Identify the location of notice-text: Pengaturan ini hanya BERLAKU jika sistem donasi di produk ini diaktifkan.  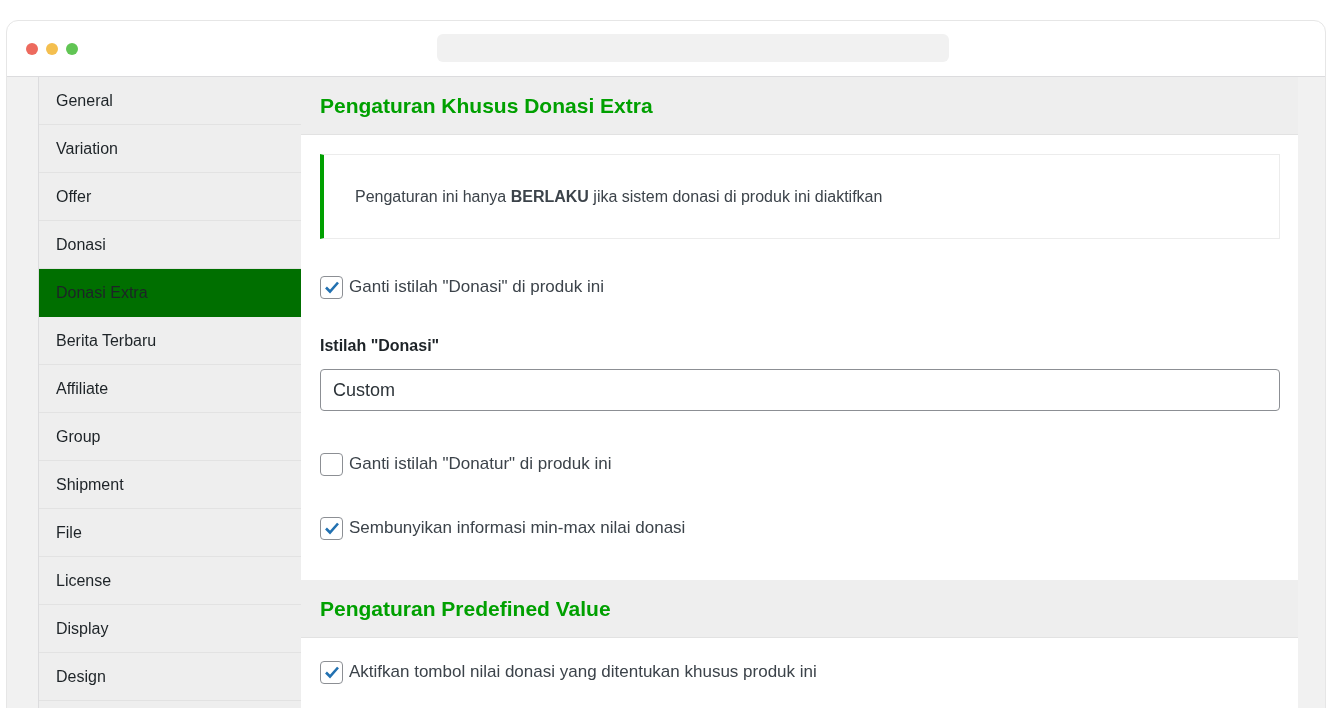
(619, 196).